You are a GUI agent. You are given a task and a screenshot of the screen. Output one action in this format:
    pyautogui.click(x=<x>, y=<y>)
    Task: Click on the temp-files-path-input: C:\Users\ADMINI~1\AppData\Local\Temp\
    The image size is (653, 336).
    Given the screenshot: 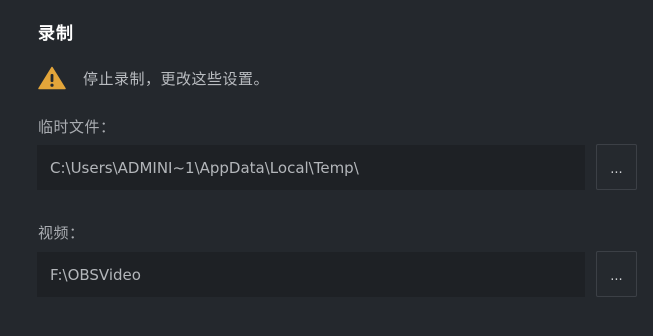 What is the action you would take?
    pyautogui.click(x=311, y=167)
    